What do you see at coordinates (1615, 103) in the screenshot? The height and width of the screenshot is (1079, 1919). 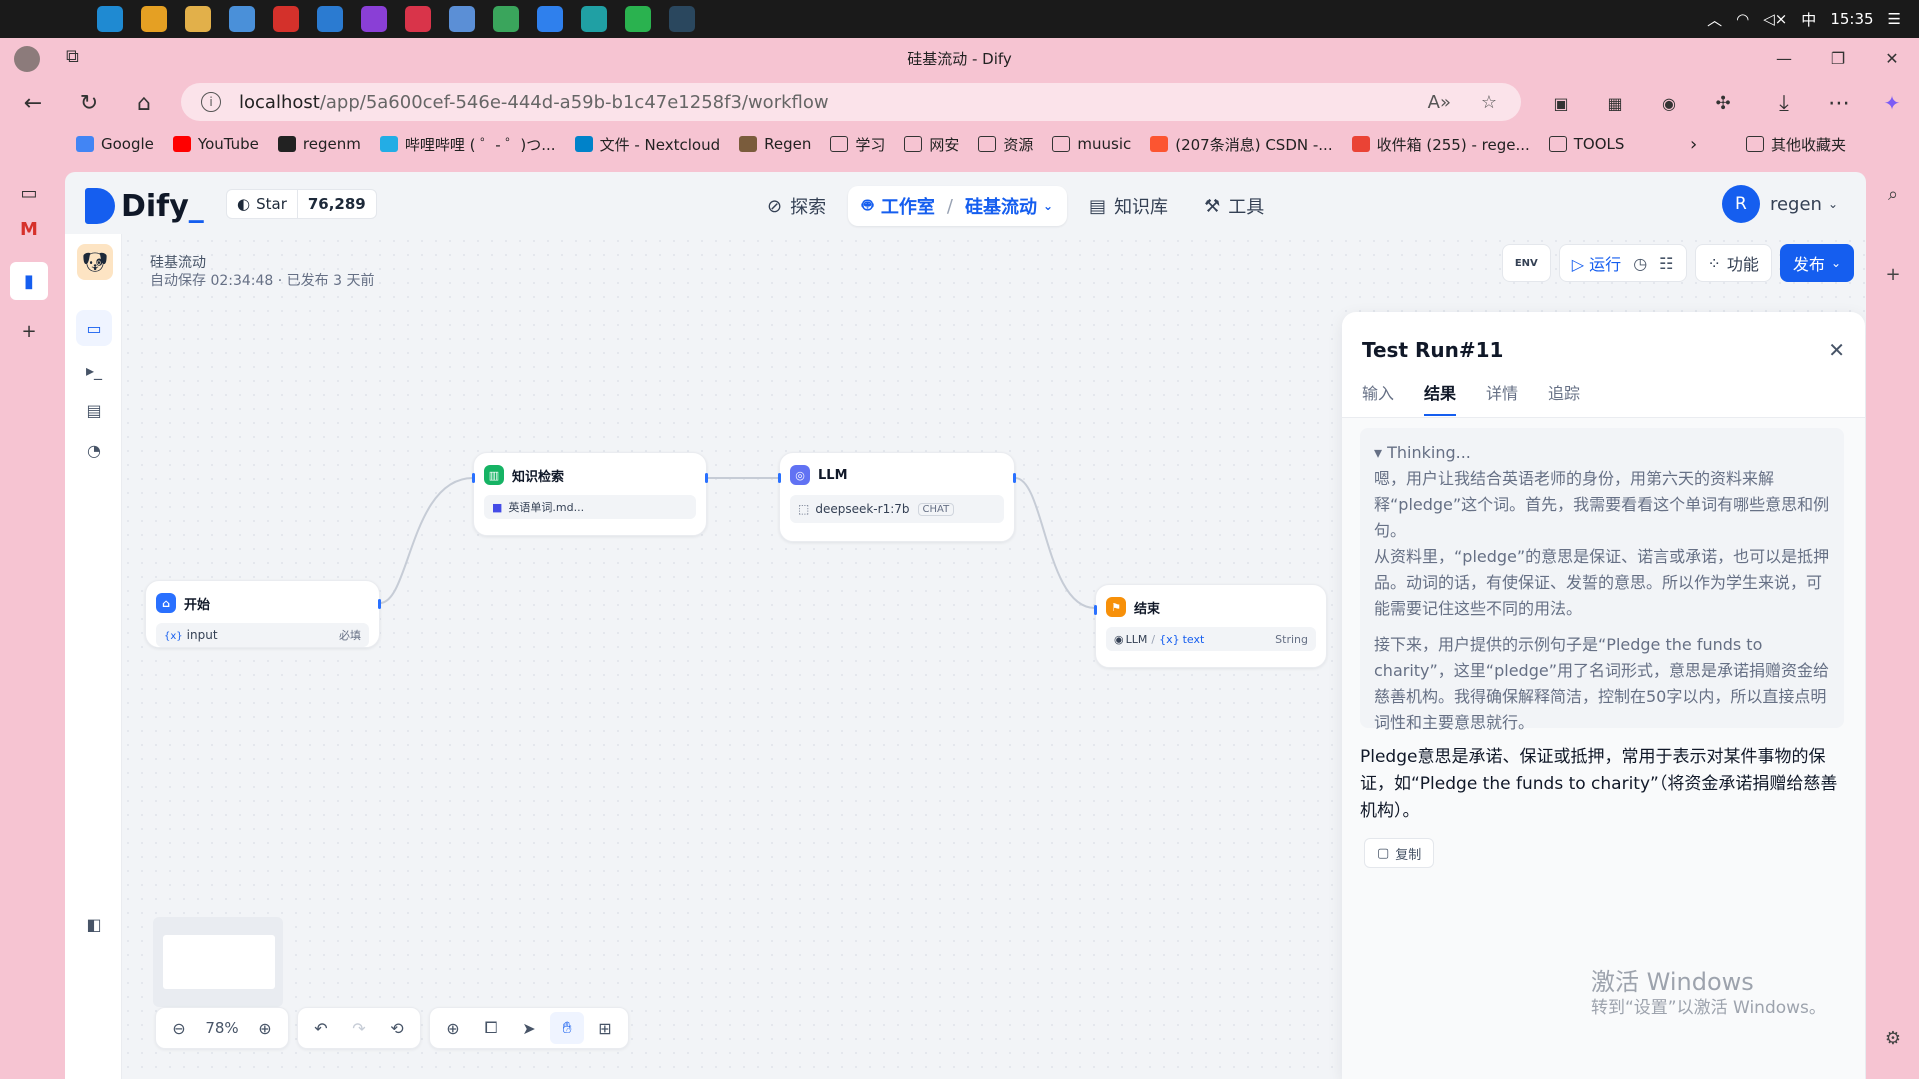 I see `qr-code-icon: ▦` at bounding box center [1615, 103].